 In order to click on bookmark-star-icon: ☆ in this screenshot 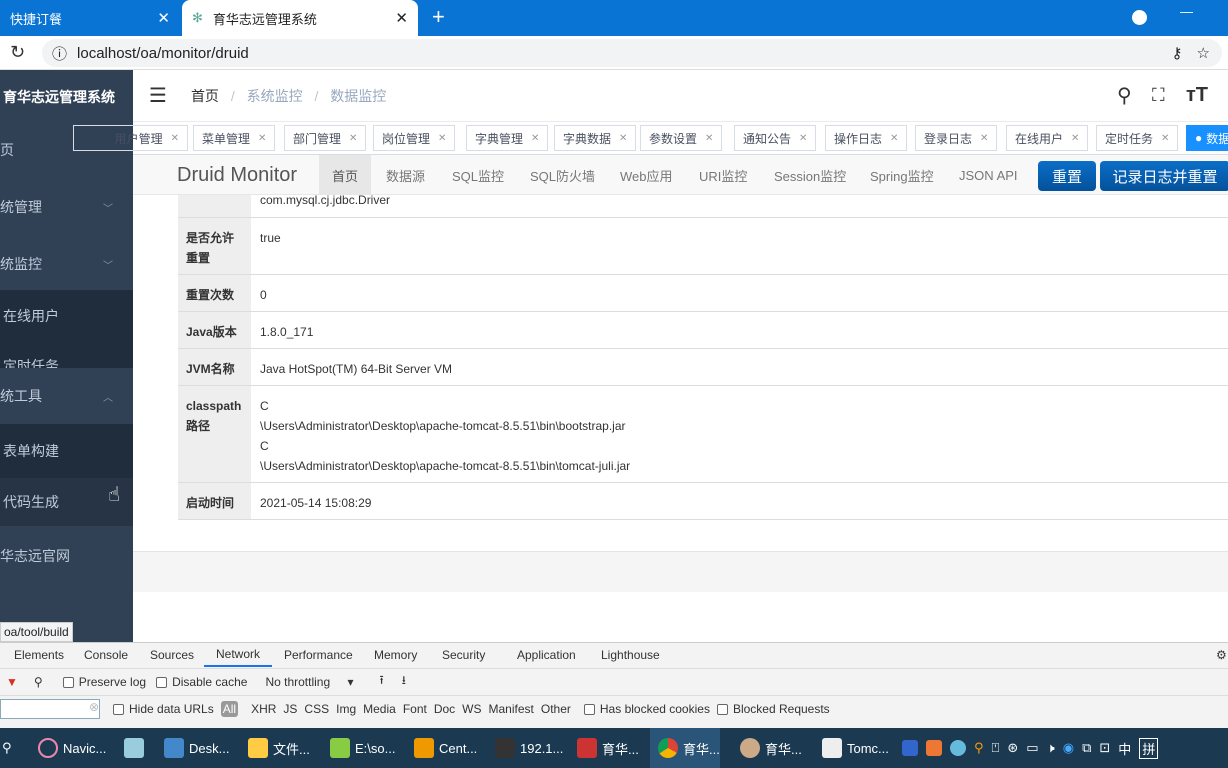, I will do `click(1203, 53)`.